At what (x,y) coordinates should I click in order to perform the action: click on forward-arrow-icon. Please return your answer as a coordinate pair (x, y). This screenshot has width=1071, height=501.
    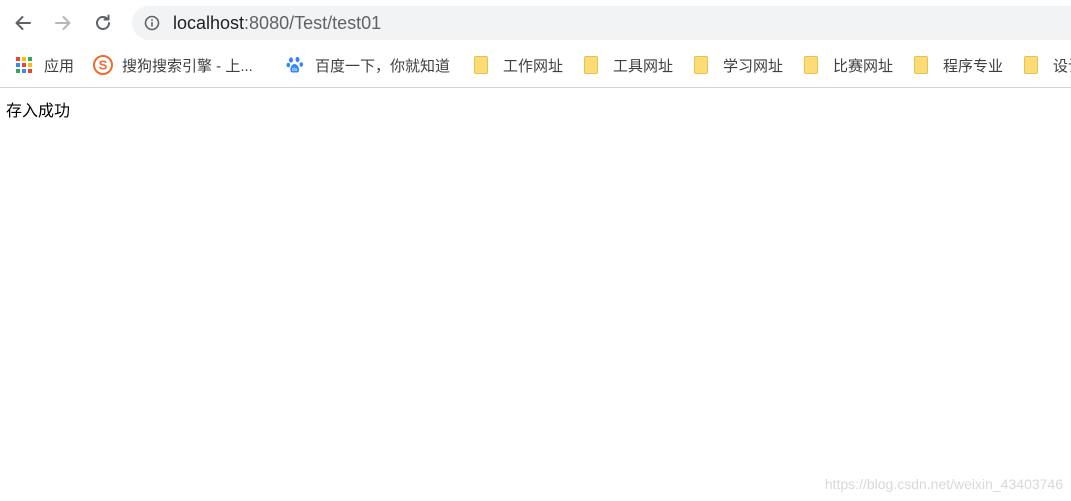
    Looking at the image, I should click on (63, 23).